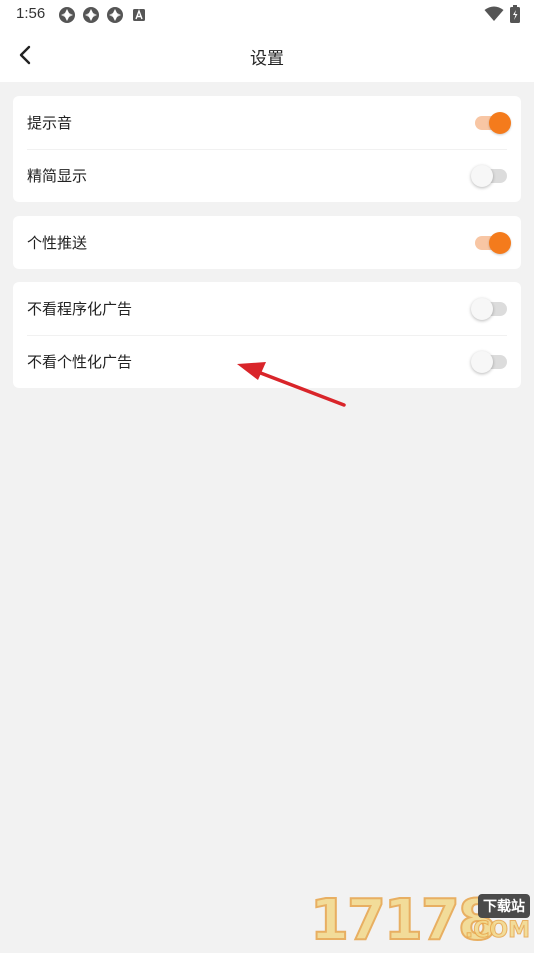 This screenshot has height=953, width=534. I want to click on setting-row-personalized-ads: 不看个性化广告, so click(267, 361).